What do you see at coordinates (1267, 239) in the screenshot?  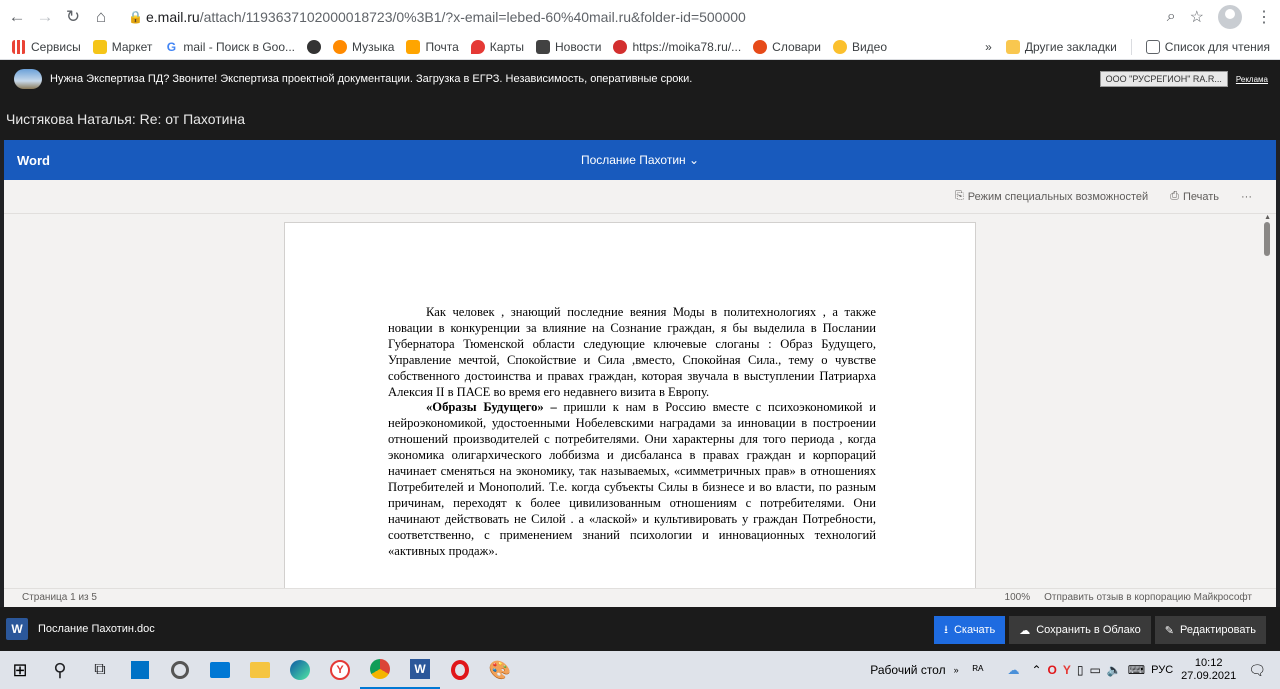 I see `vertical-scrollbar` at bounding box center [1267, 239].